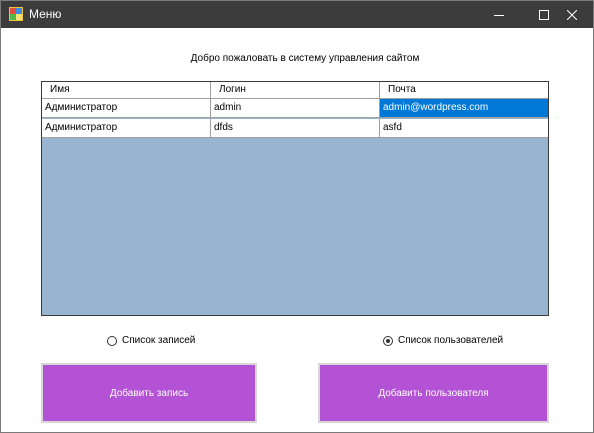 Image resolution: width=594 pixels, height=433 pixels. I want to click on radio-users-label: Список пользователей, so click(450, 340).